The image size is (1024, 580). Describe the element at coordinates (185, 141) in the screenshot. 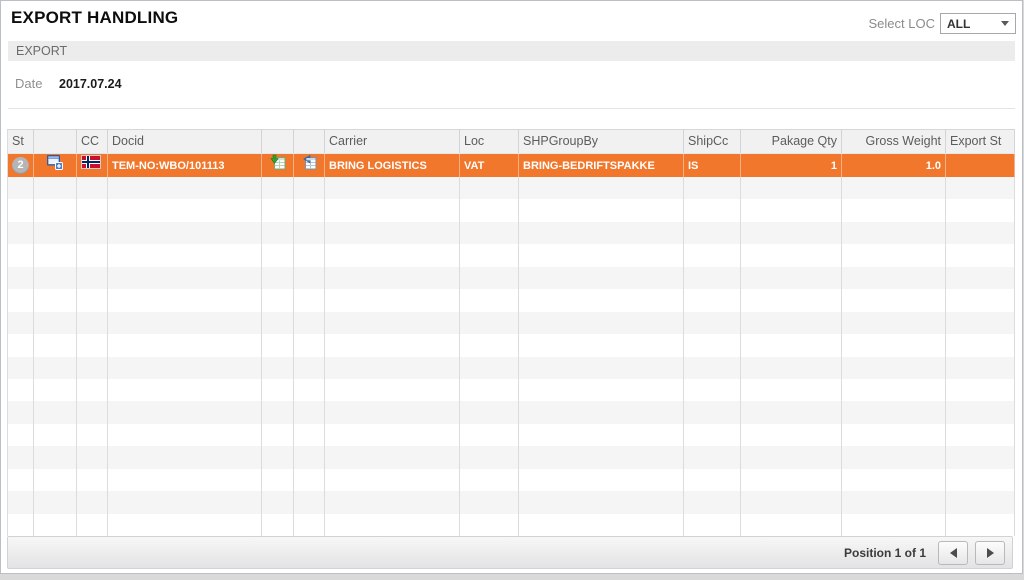

I see `col-header-docid: Docid` at that location.